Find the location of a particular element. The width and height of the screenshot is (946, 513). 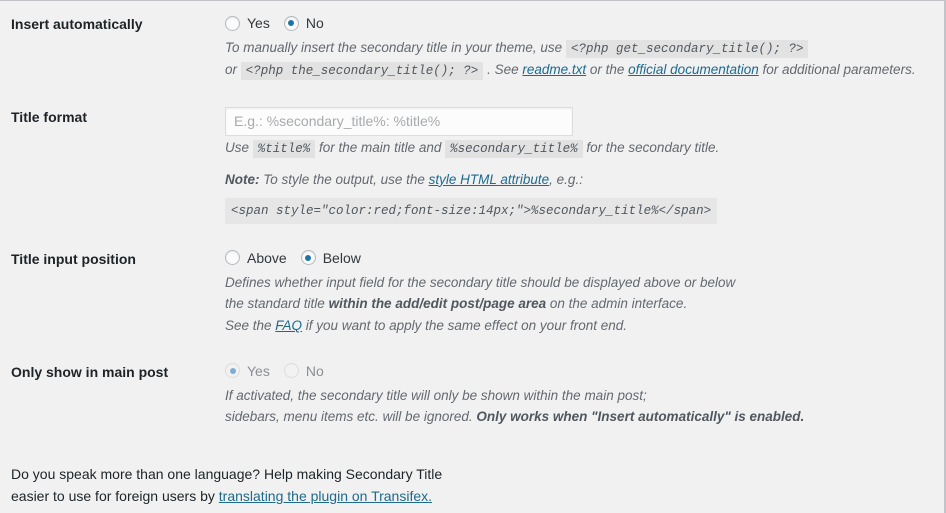

label-only-show-in-main-post: Only show in main post is located at coordinates (90, 371).